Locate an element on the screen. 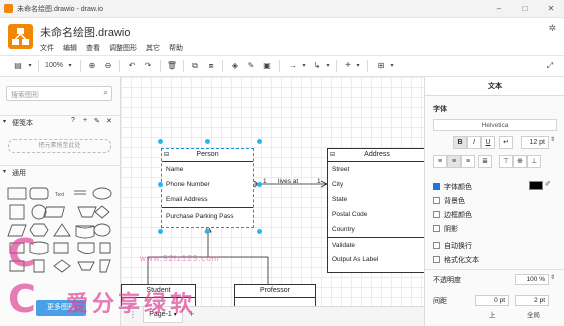 This screenshot has height=326, width=564. font-size-input: 12 pt is located at coordinates (535, 142).